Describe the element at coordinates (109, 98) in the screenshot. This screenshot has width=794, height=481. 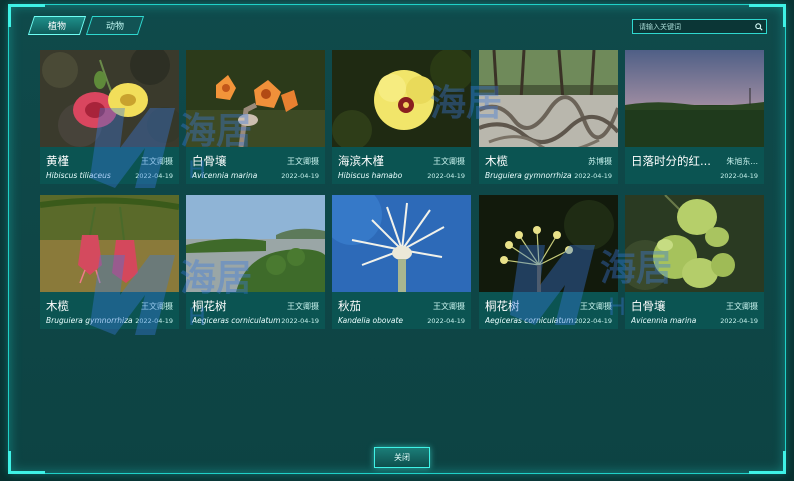
I see `photo-hibiscus-tiliaceus` at that location.